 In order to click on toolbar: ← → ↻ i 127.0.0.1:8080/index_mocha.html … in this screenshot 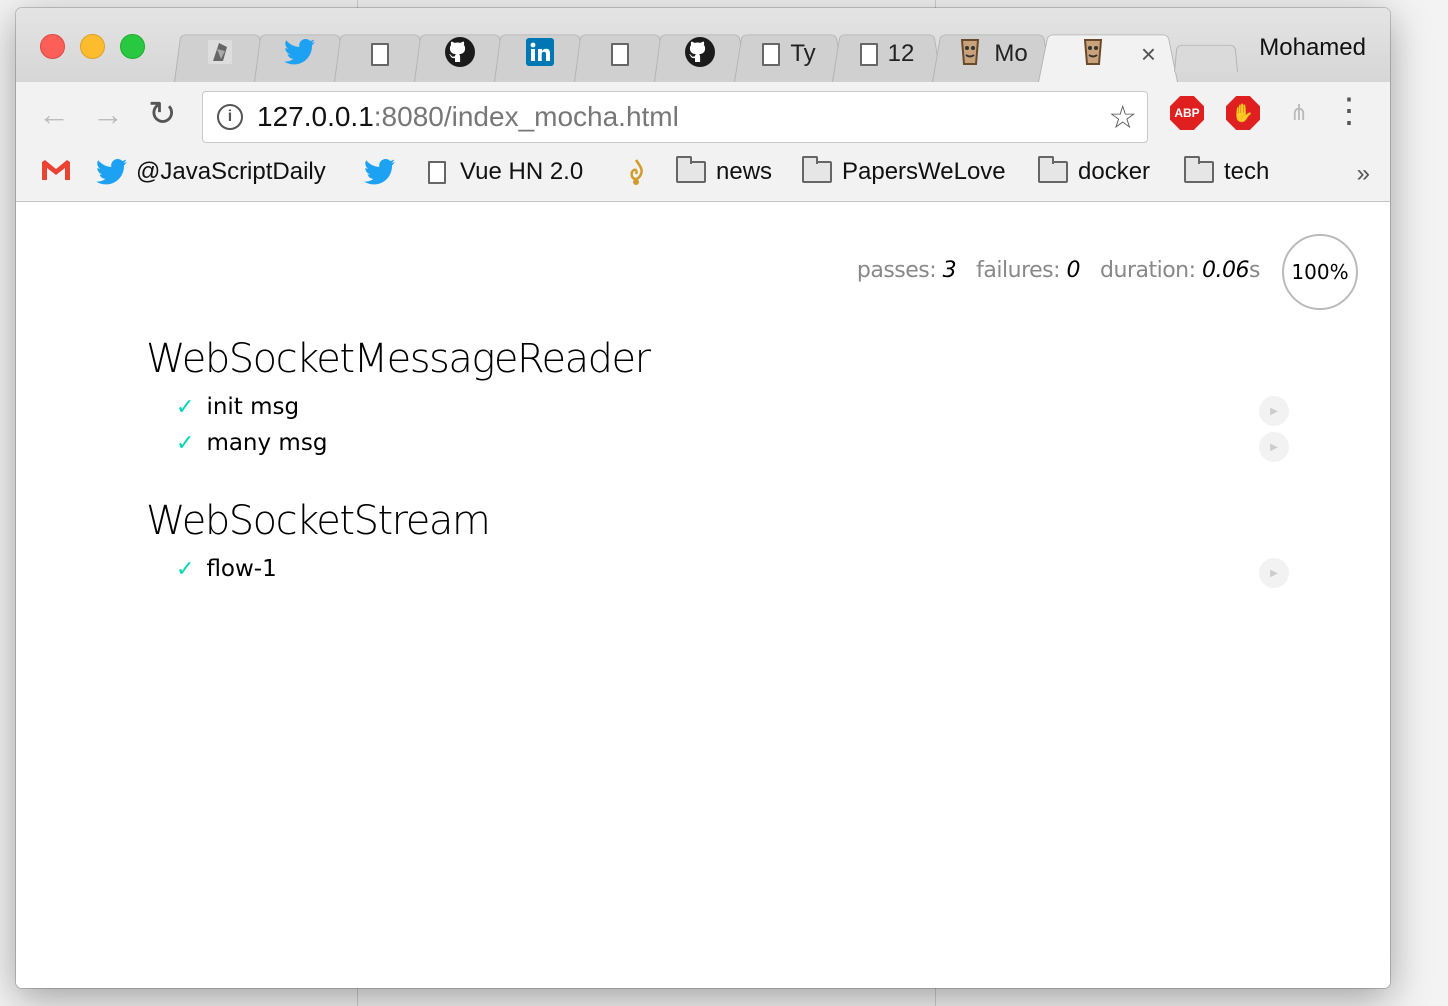, I will do `click(703, 114)`.